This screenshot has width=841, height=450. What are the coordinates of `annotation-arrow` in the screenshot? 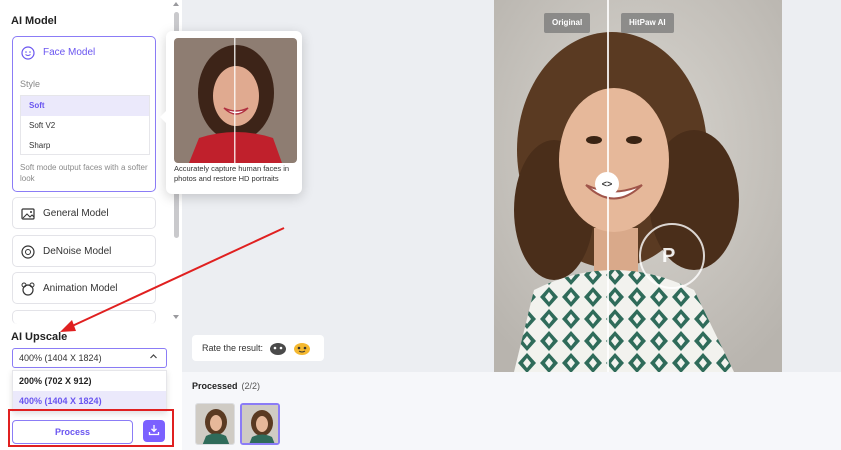 It's located at (172, 279).